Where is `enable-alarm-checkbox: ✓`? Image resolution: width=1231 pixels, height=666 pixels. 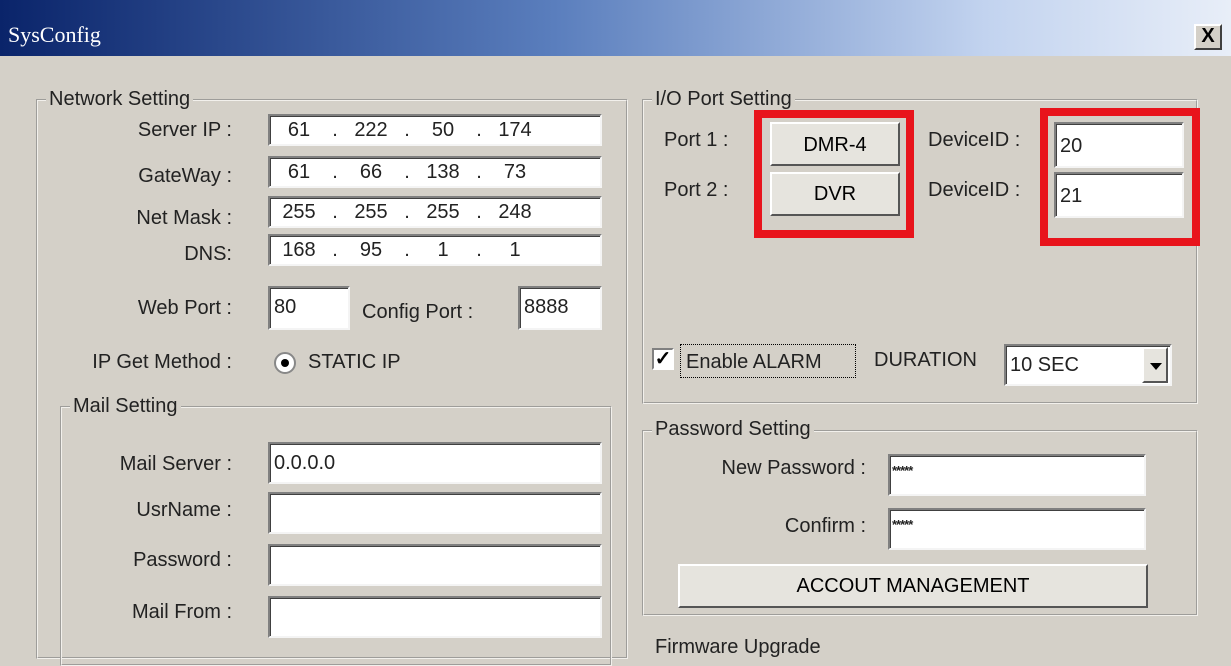
enable-alarm-checkbox: ✓ is located at coordinates (663, 359).